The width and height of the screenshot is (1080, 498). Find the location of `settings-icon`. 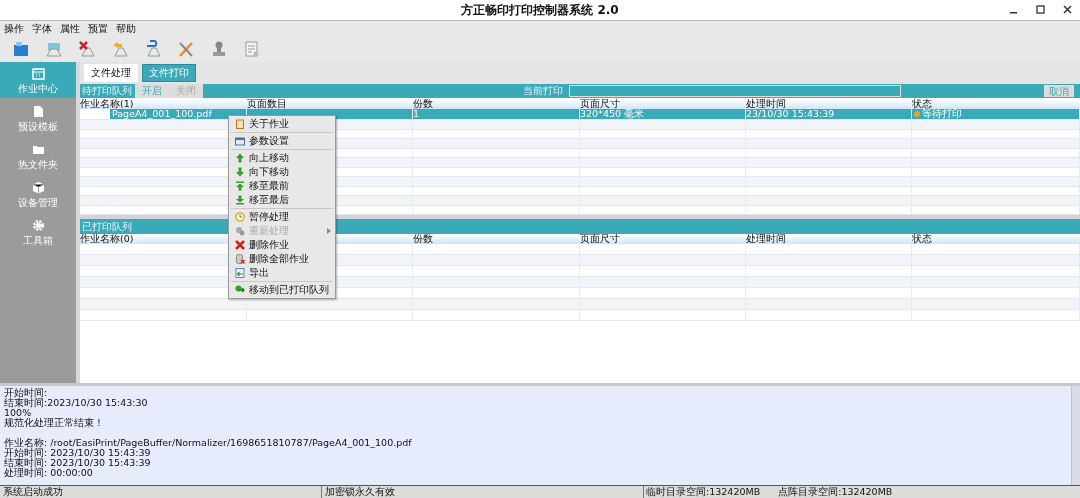

settings-icon is located at coordinates (38, 225).